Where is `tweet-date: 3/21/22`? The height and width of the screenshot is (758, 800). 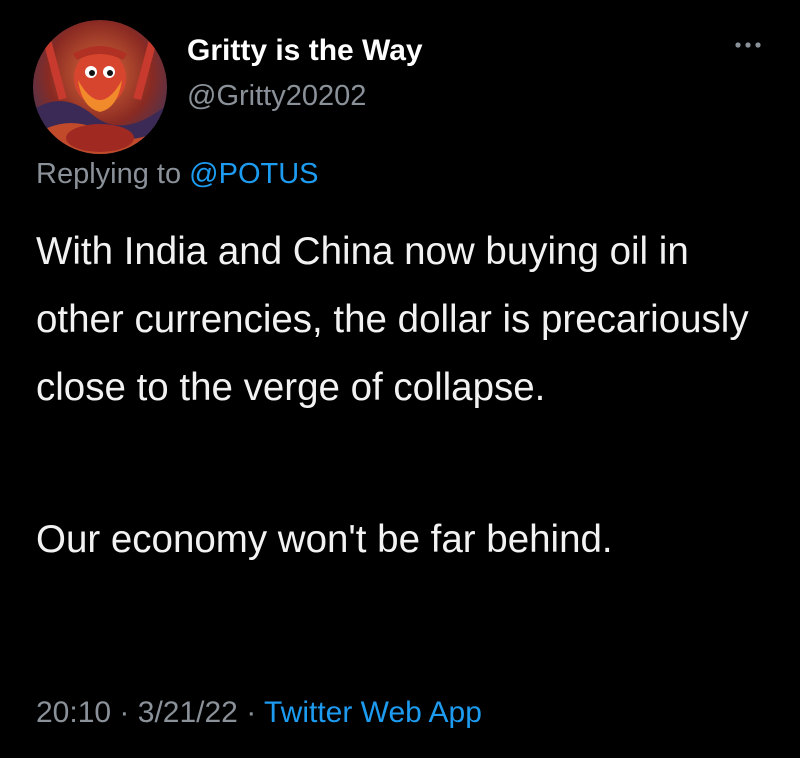 tweet-date: 3/21/22 is located at coordinates (188, 712).